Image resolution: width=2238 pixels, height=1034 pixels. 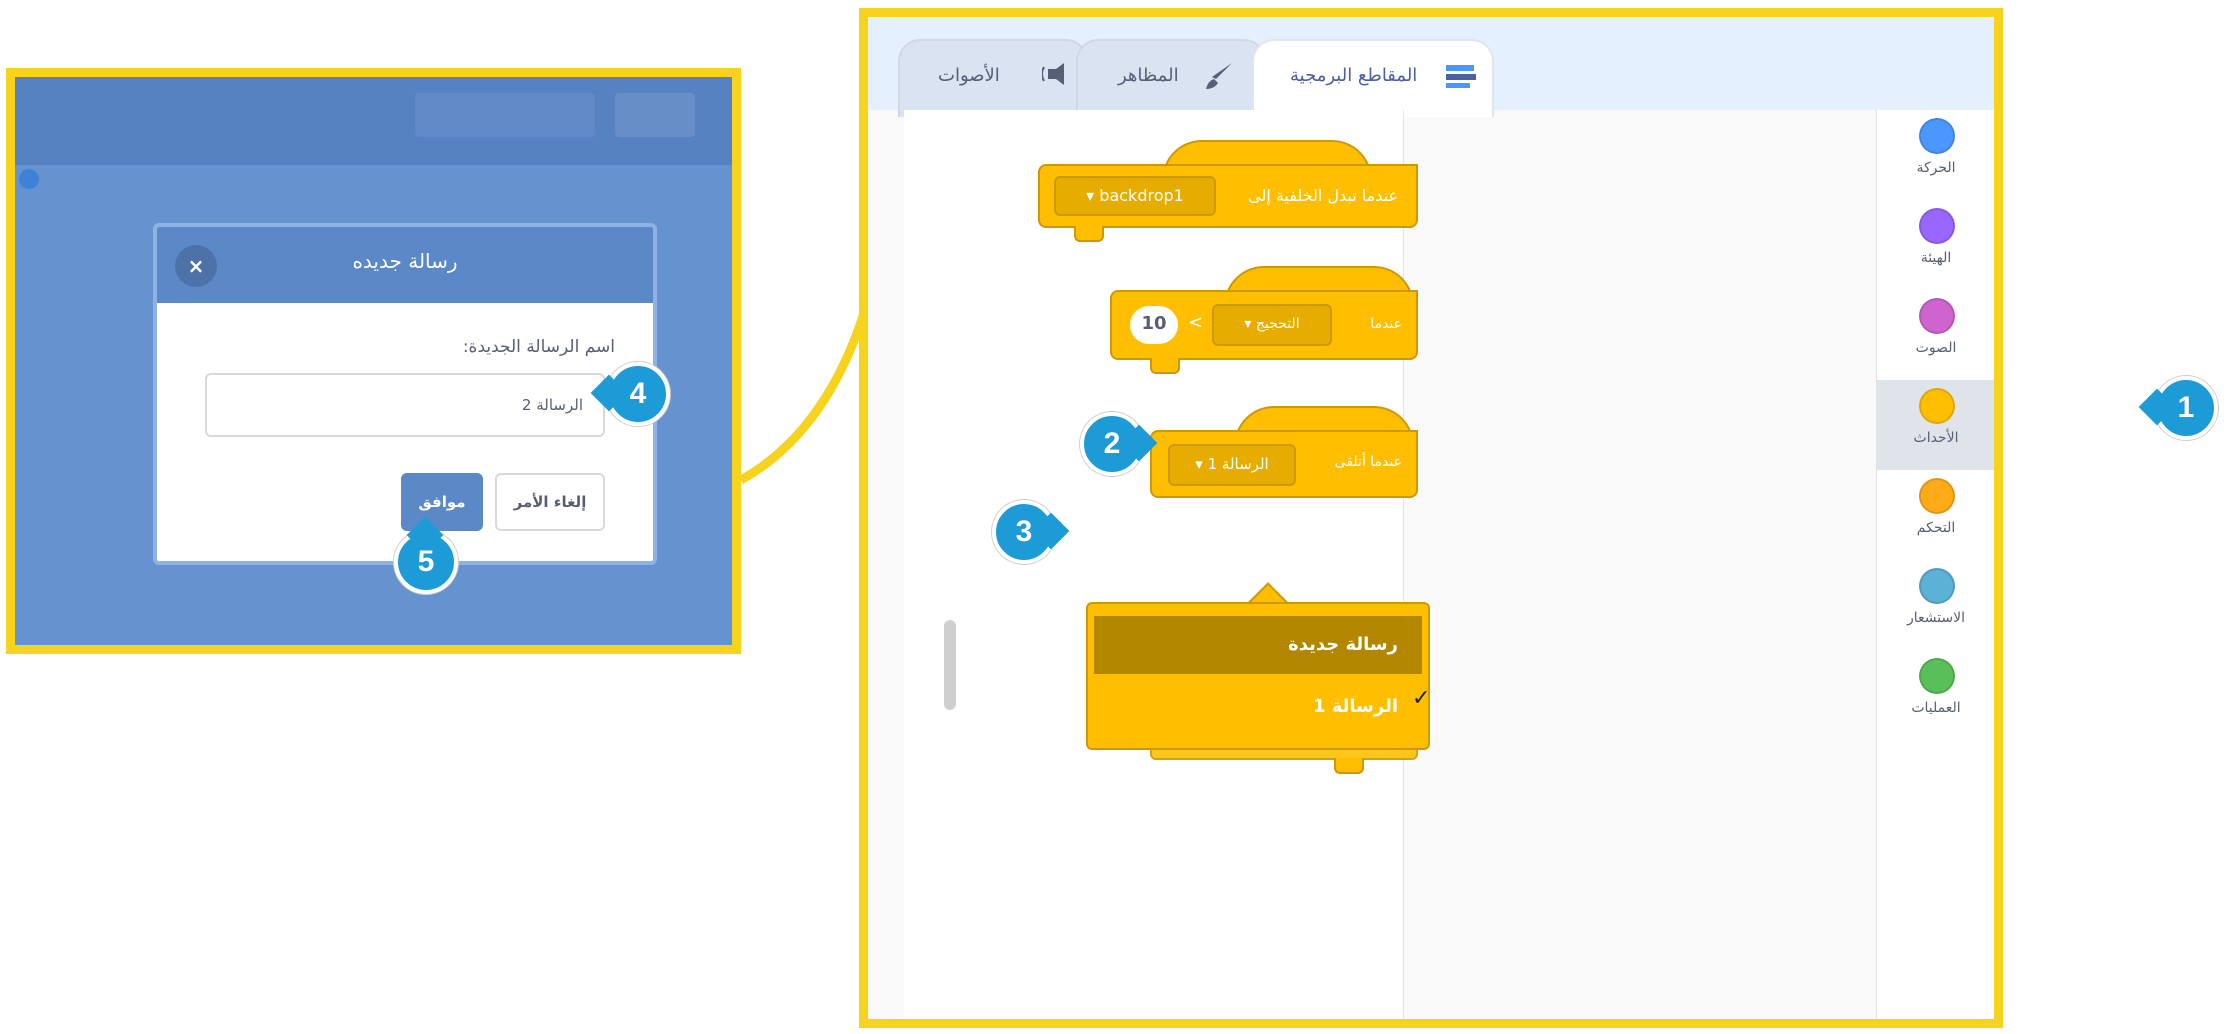 What do you see at coordinates (1937, 316) in the screenshot?
I see `sound-dot-icon` at bounding box center [1937, 316].